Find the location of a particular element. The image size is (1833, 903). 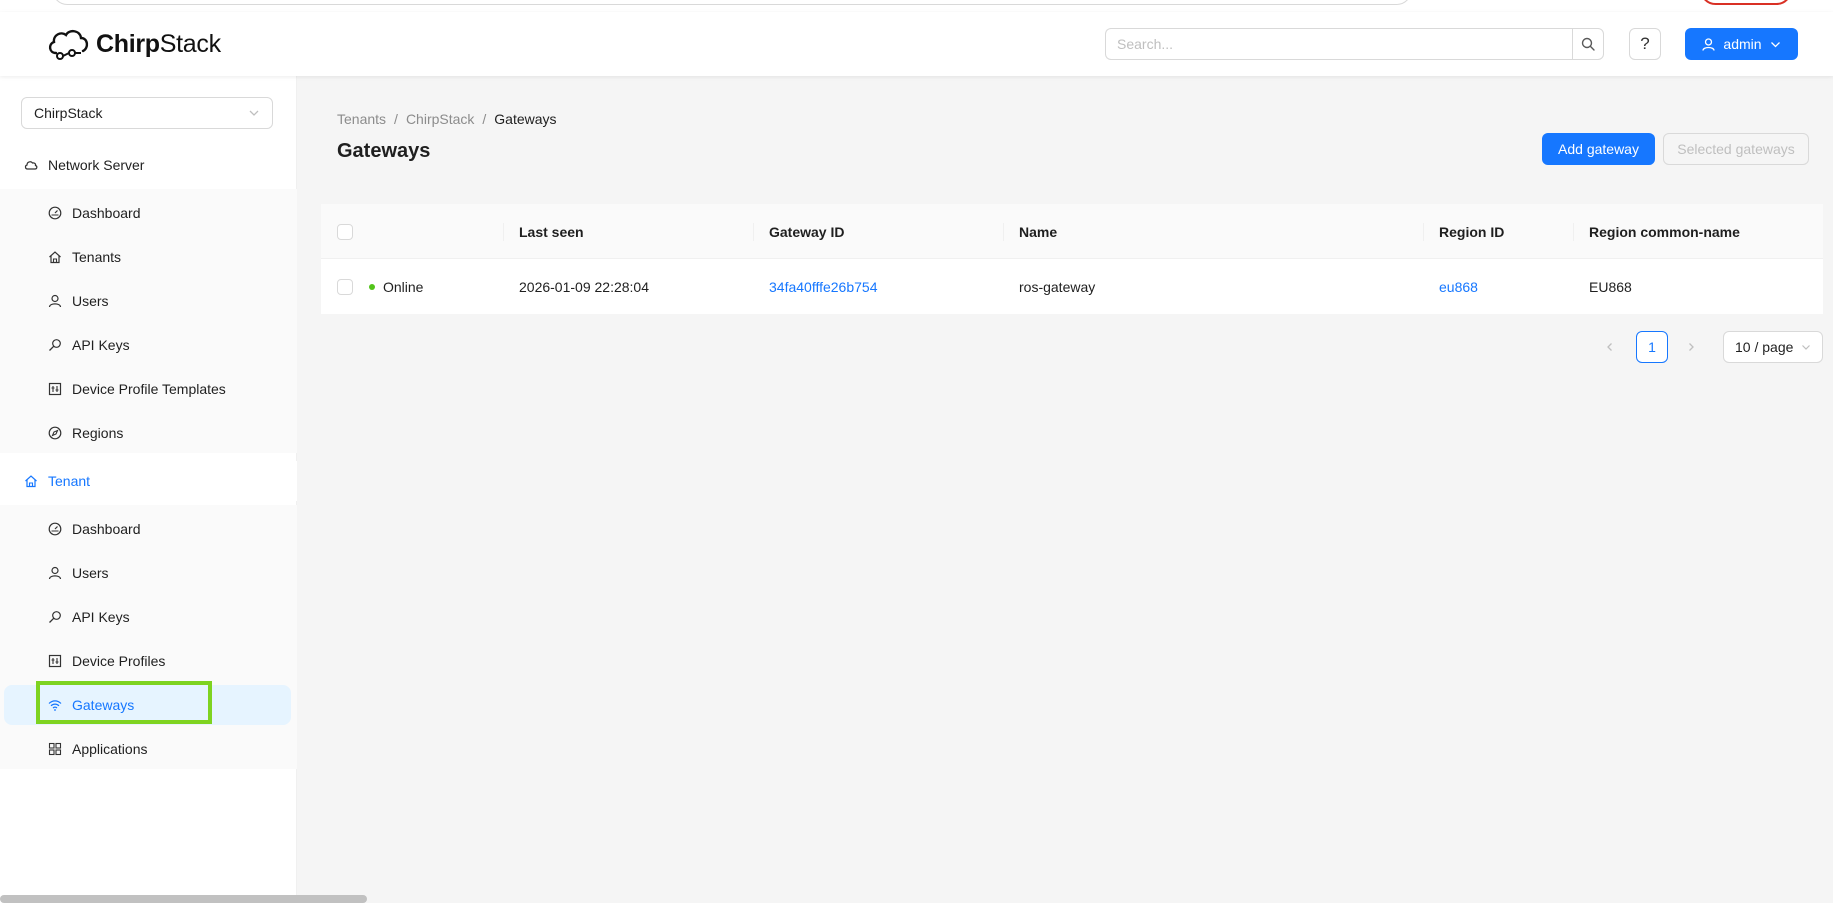

user-menu-label: admin is located at coordinates (1742, 44).